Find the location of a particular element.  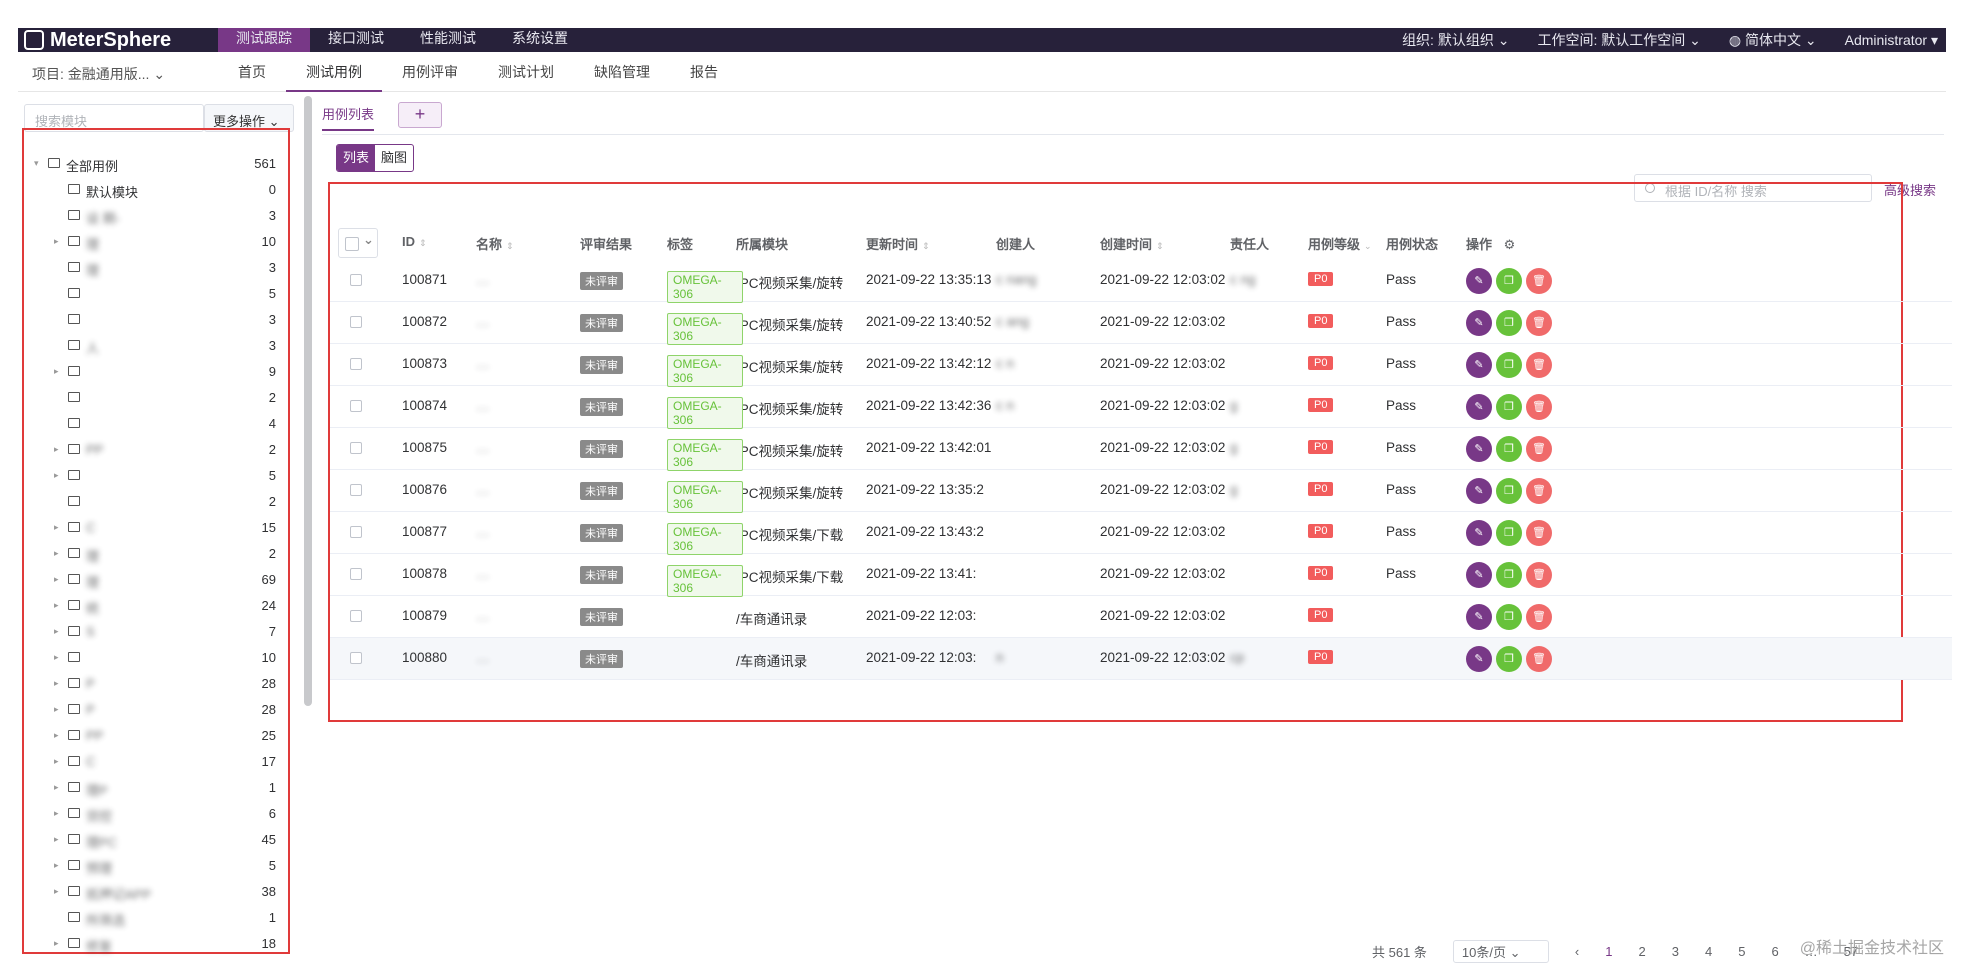

tree-node: 4 is located at coordinates (156, 425).